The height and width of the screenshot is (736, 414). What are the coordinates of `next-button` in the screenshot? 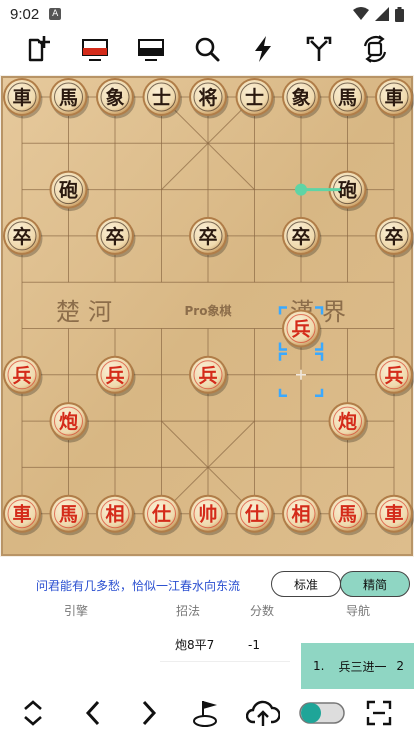 It's located at (149, 713).